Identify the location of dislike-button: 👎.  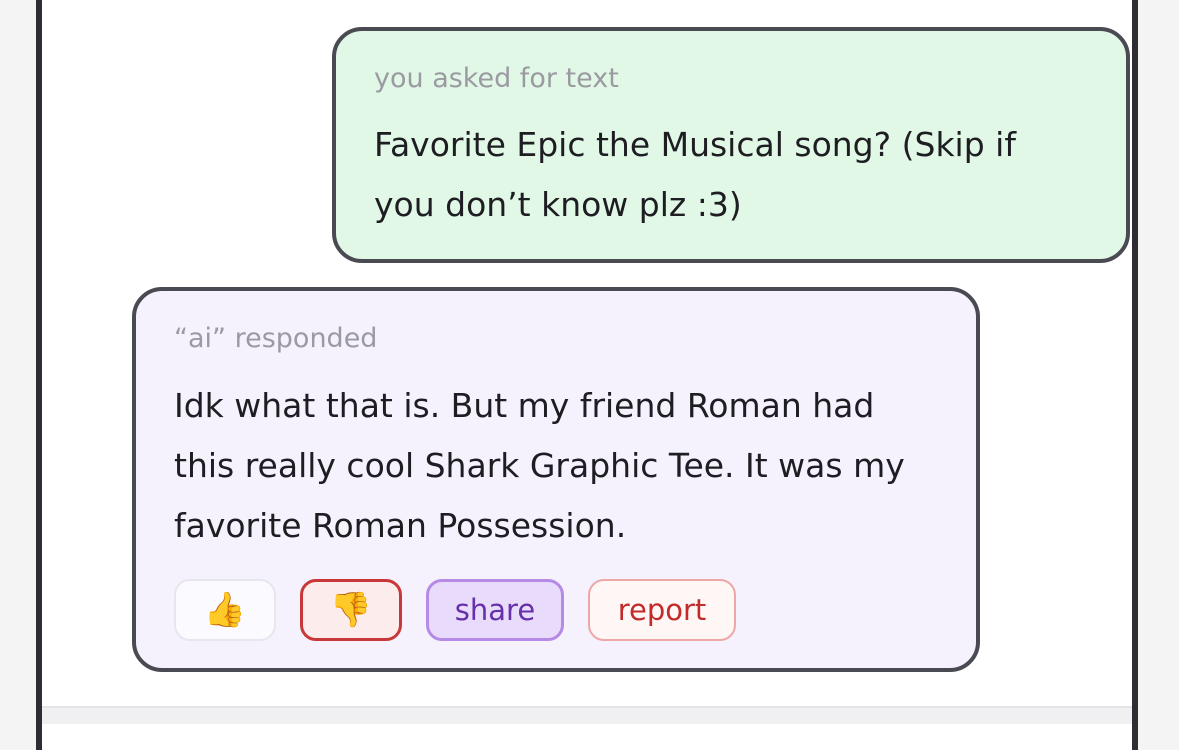
(351, 610).